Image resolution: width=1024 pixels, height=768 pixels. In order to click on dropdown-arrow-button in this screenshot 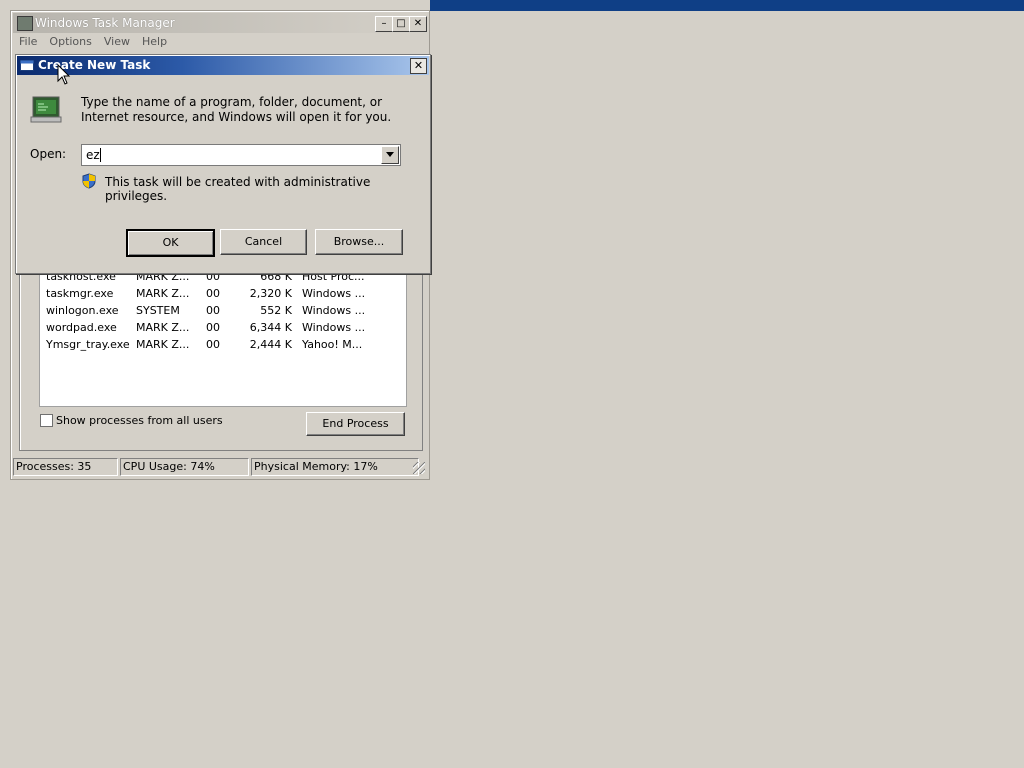, I will do `click(390, 155)`.